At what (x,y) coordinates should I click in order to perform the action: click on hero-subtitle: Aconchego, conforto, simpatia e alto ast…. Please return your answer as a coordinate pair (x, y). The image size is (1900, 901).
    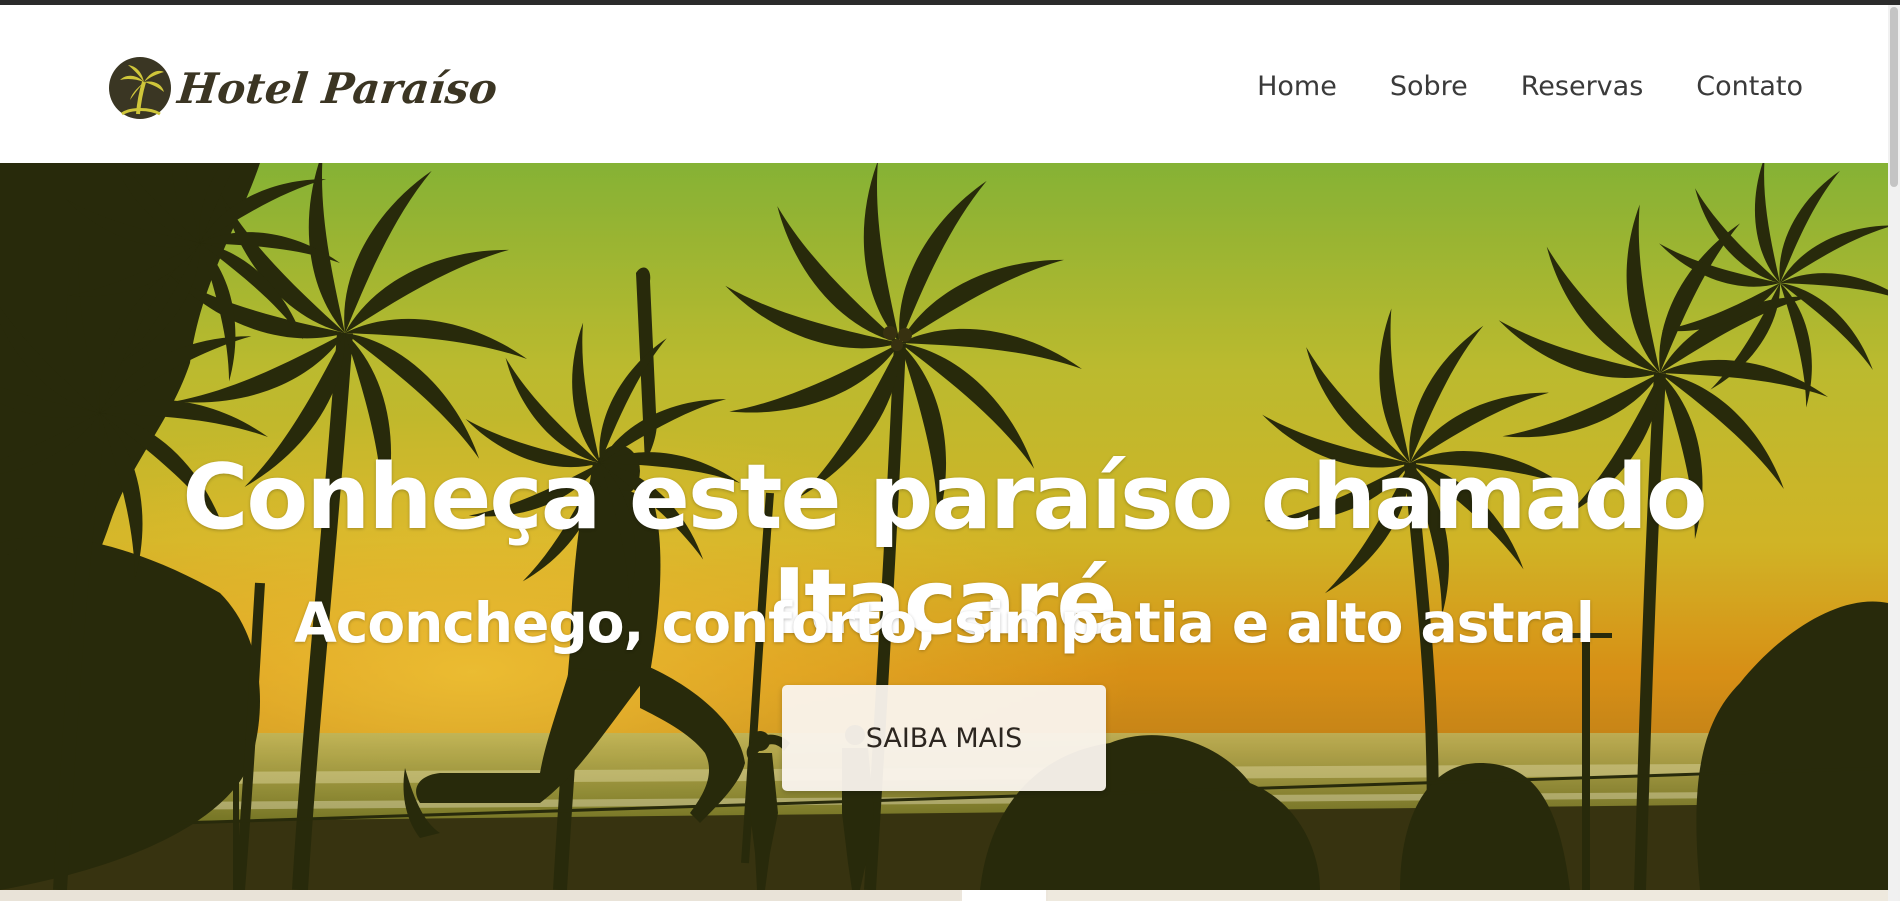
    Looking at the image, I should click on (944, 623).